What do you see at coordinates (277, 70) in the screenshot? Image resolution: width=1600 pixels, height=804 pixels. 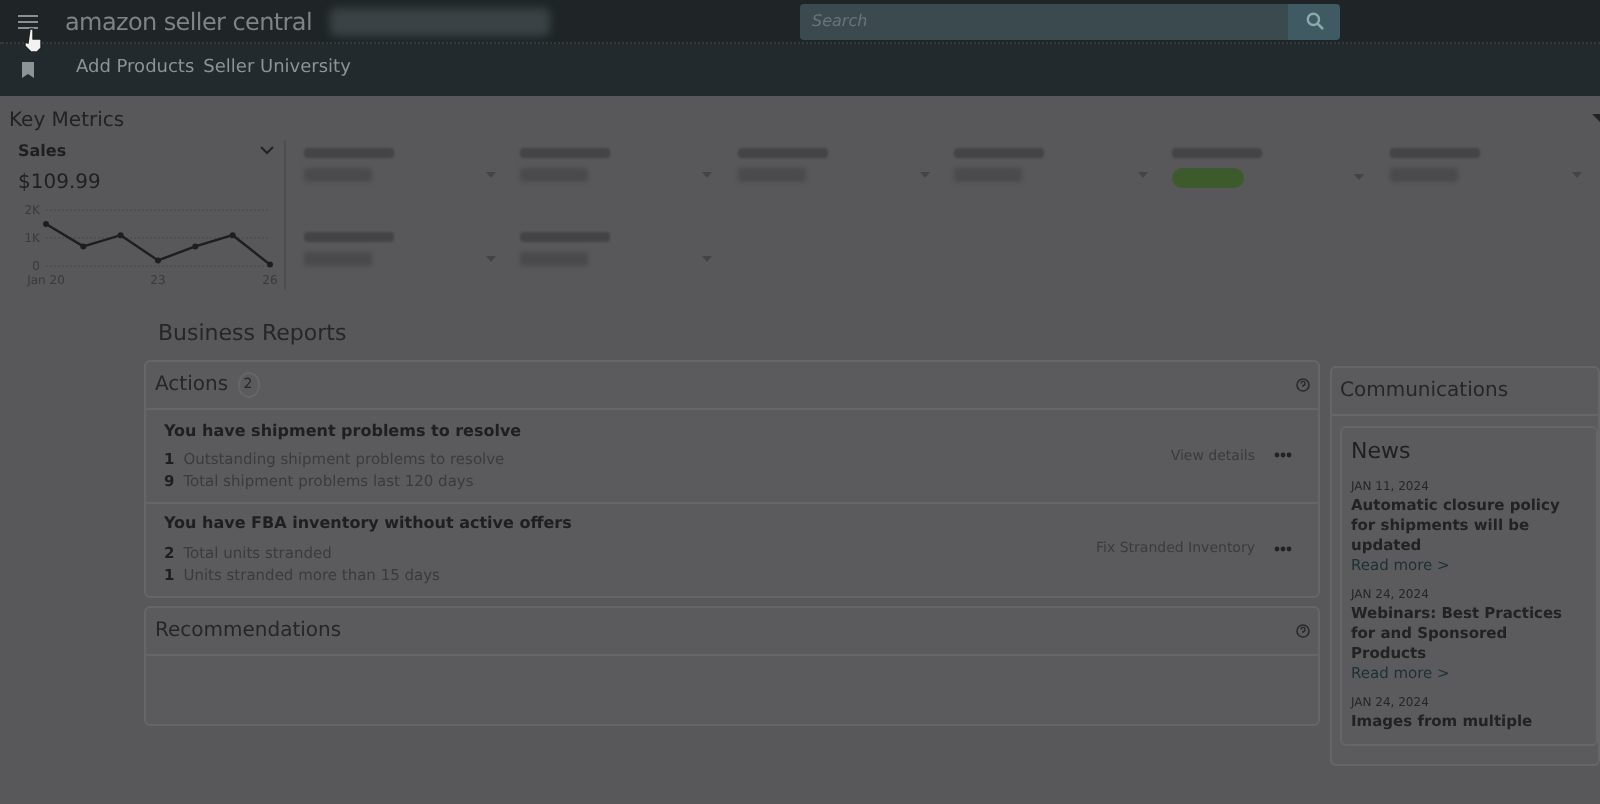 I see `nav-link: Seller University` at bounding box center [277, 70].